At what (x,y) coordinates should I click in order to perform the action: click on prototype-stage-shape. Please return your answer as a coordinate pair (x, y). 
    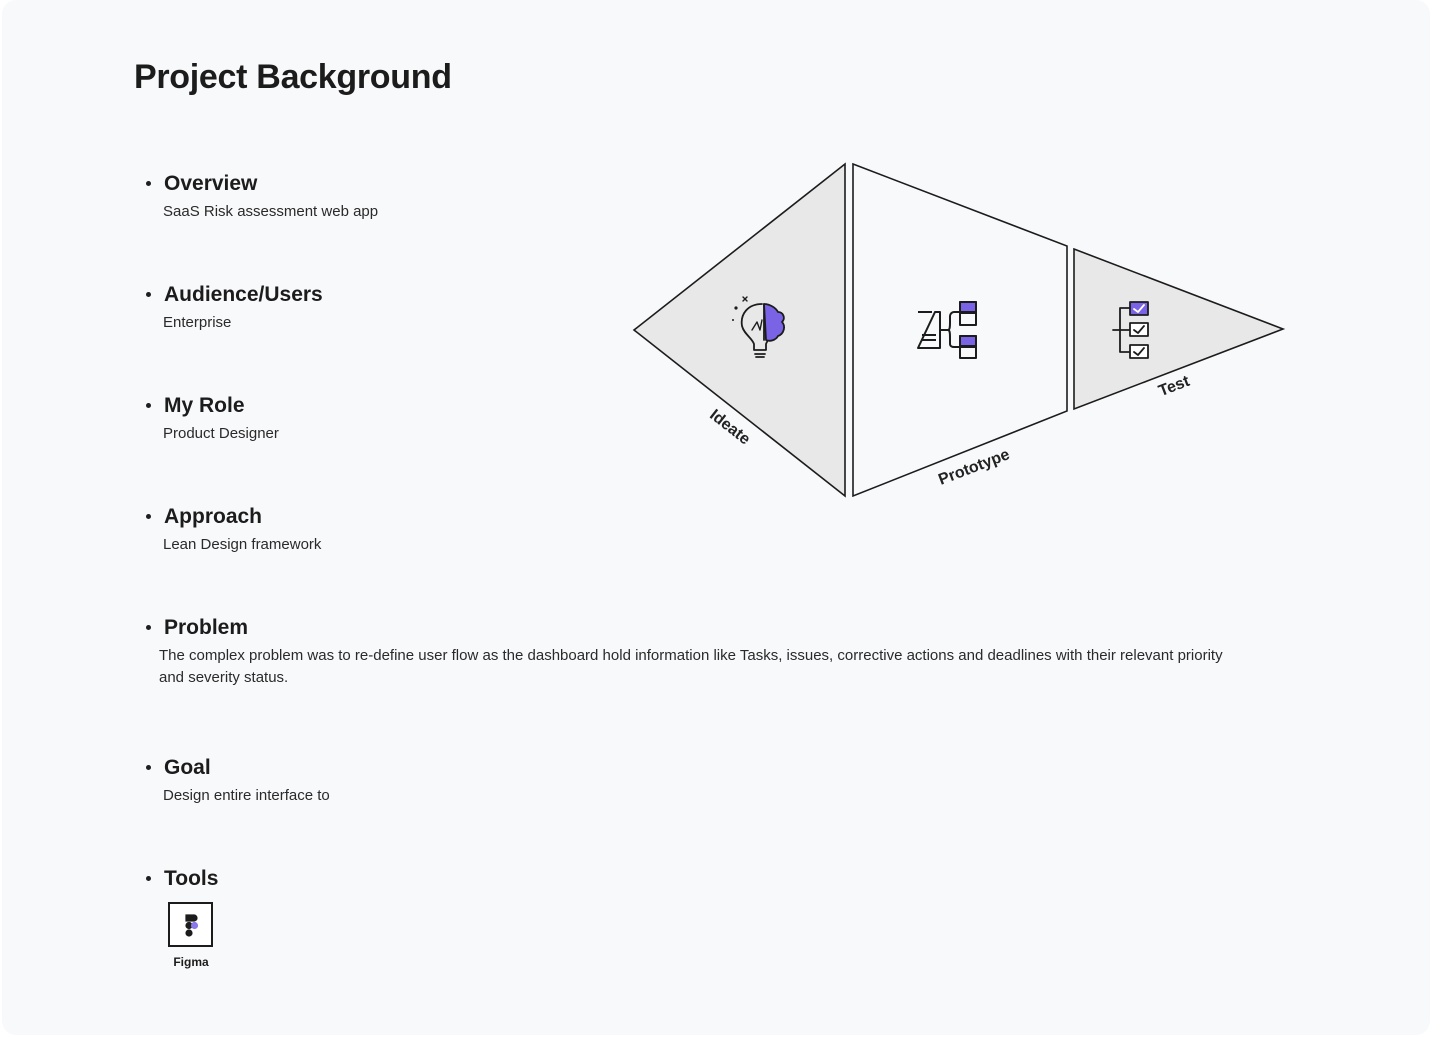
    Looking at the image, I should click on (960, 330).